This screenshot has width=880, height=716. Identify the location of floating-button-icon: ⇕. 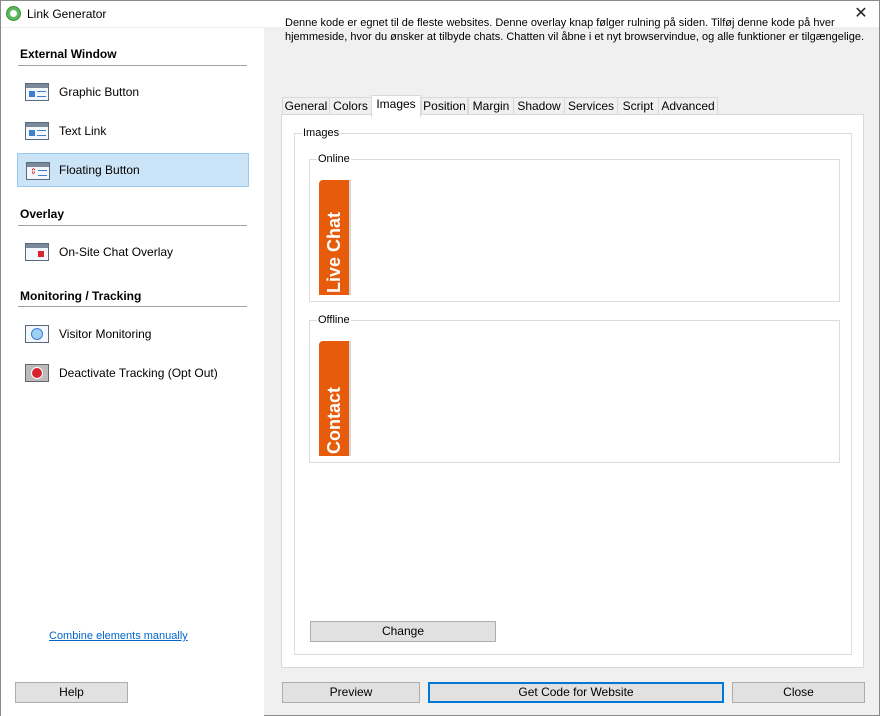
(38, 171).